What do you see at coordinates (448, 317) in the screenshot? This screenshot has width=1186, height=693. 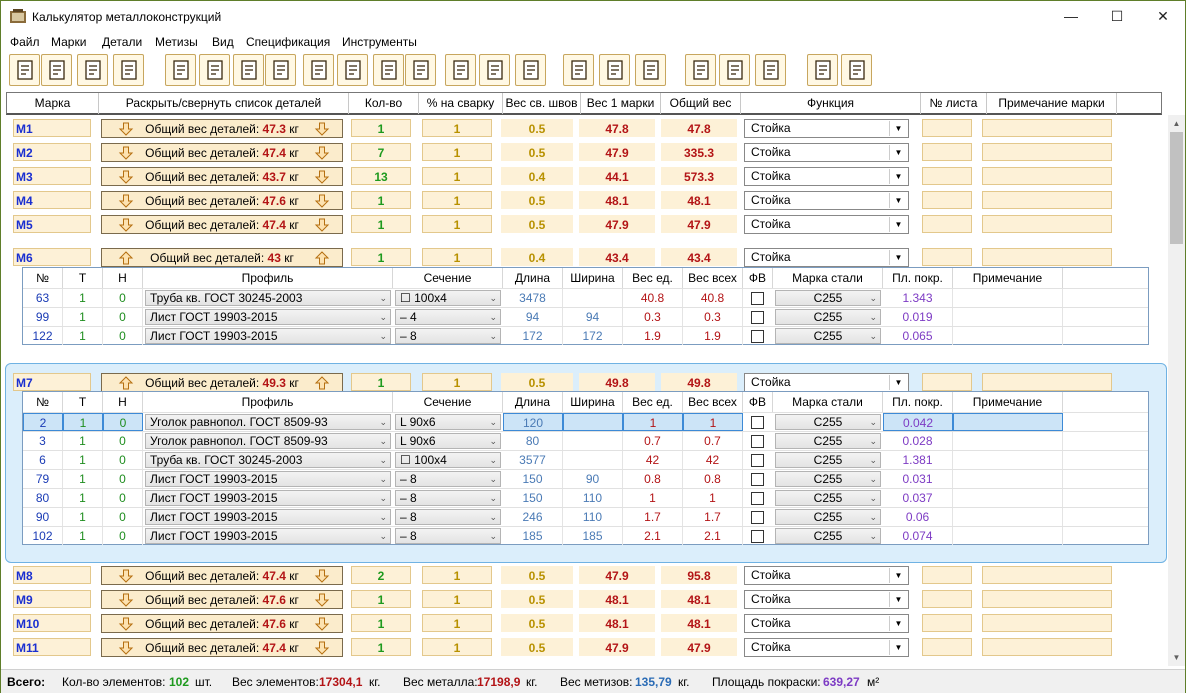 I see `section-select: – 4 ⌄` at bounding box center [448, 317].